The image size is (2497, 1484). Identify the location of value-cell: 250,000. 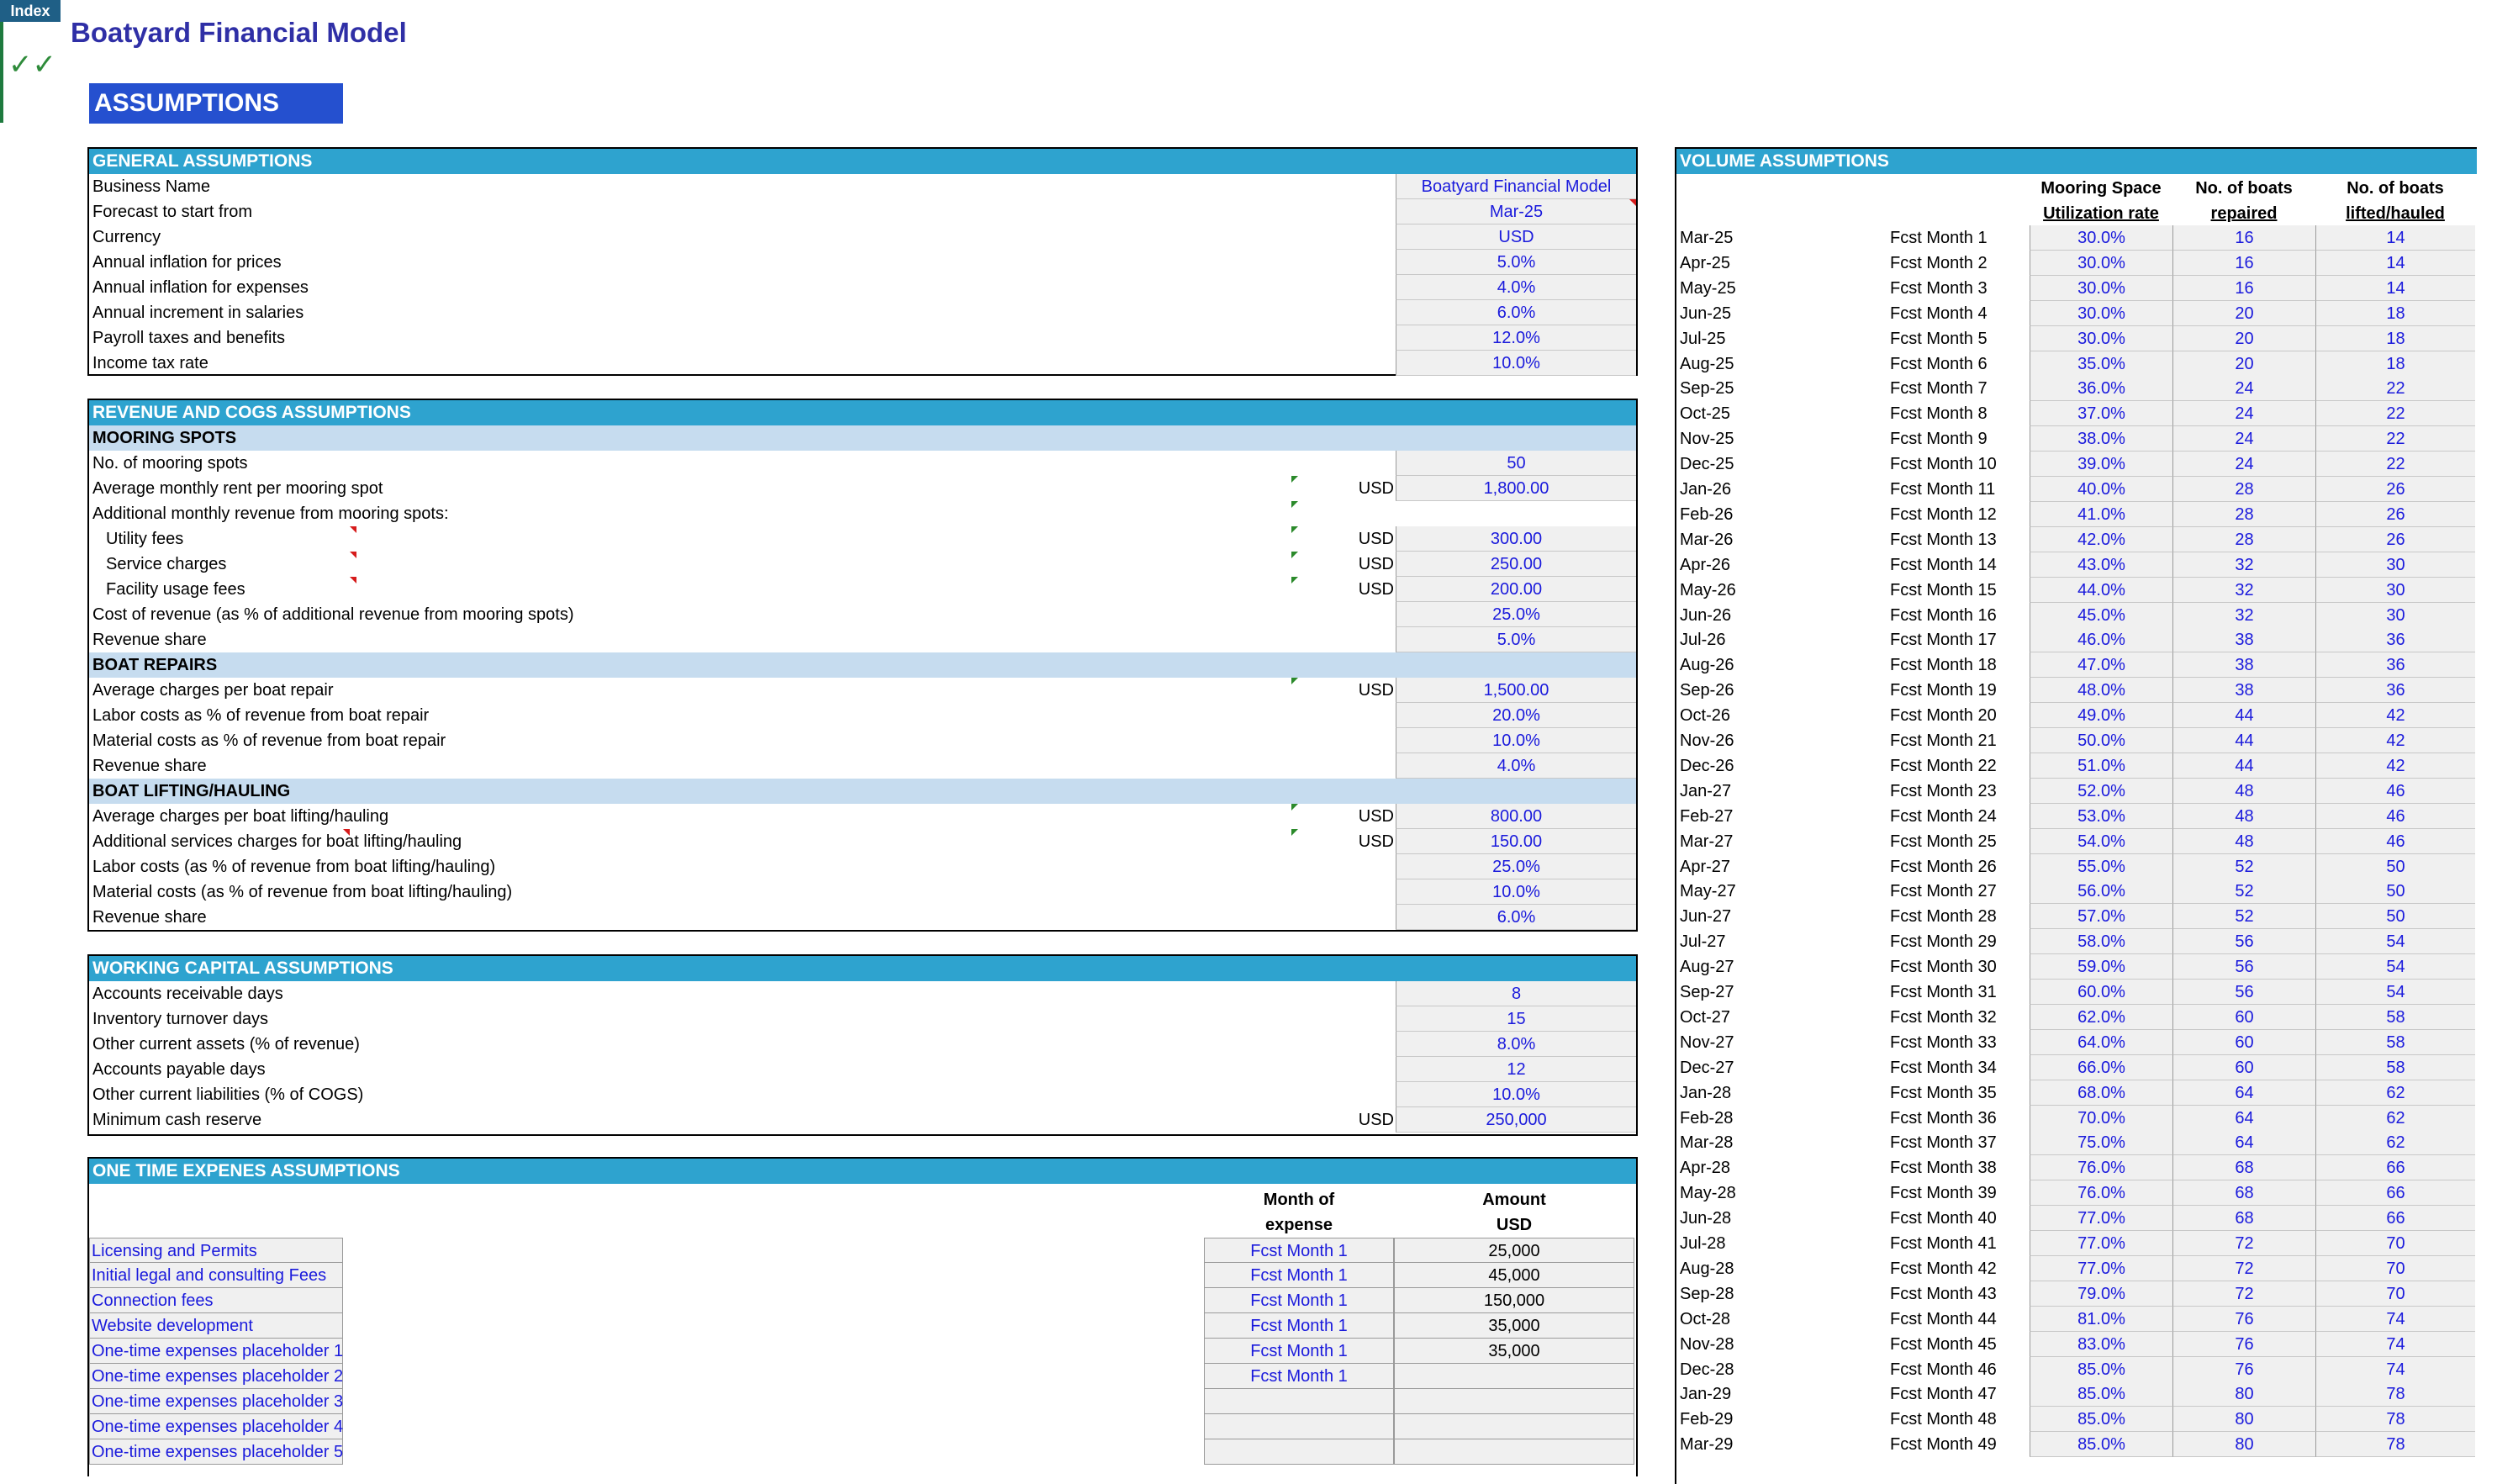
(1516, 1120).